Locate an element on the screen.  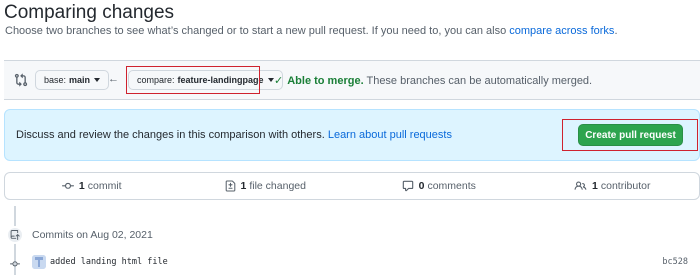
commit-message-link: added landing html file is located at coordinates (109, 262).